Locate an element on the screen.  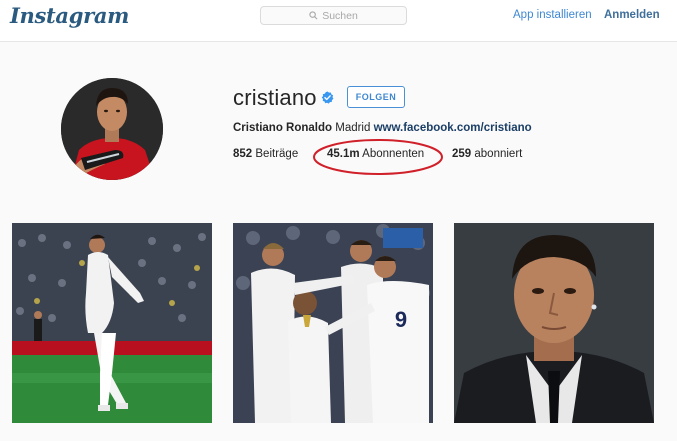
search-placeholder: Suchen is located at coordinates (340, 15).